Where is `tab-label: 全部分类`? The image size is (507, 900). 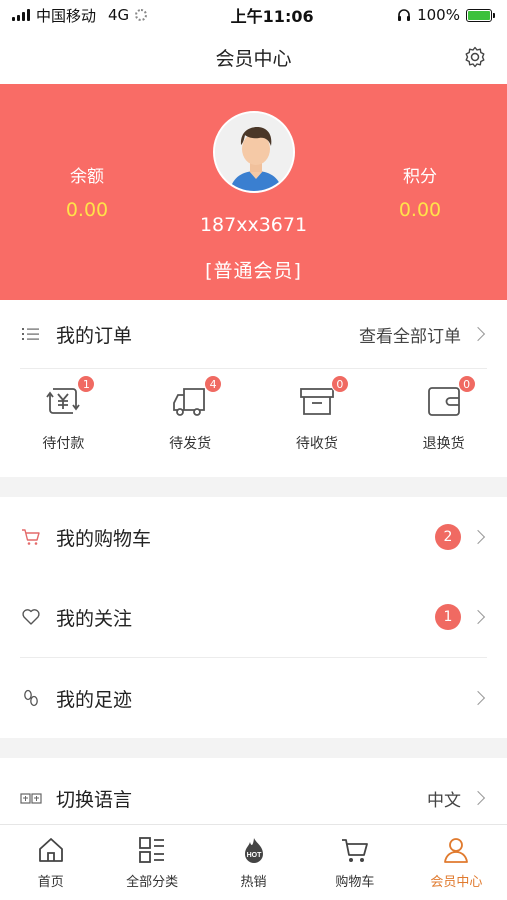 tab-label: 全部分类 is located at coordinates (152, 882).